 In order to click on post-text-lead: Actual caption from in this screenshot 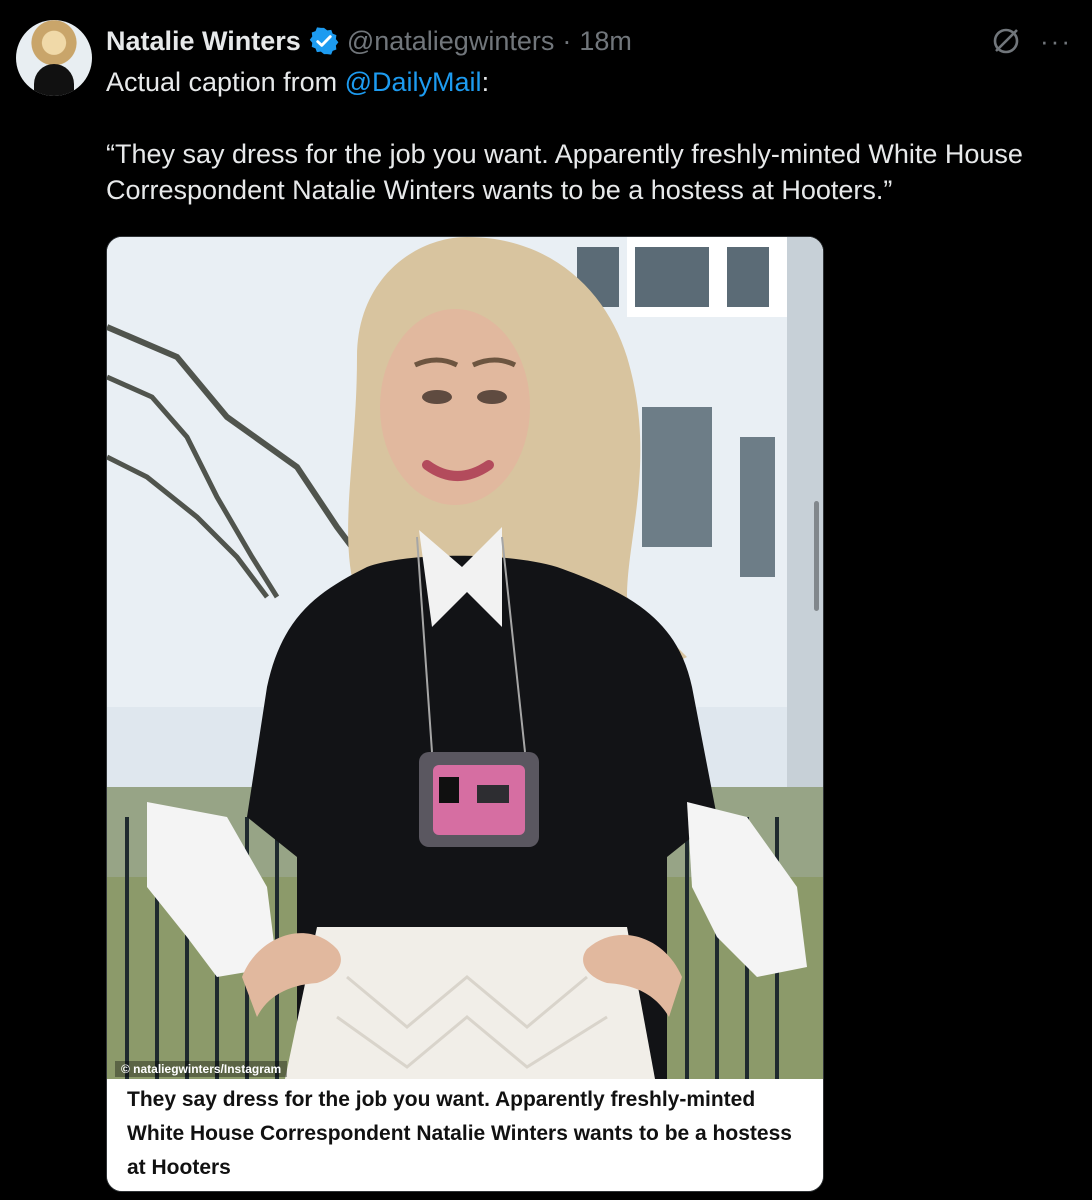, I will do `click(225, 82)`.